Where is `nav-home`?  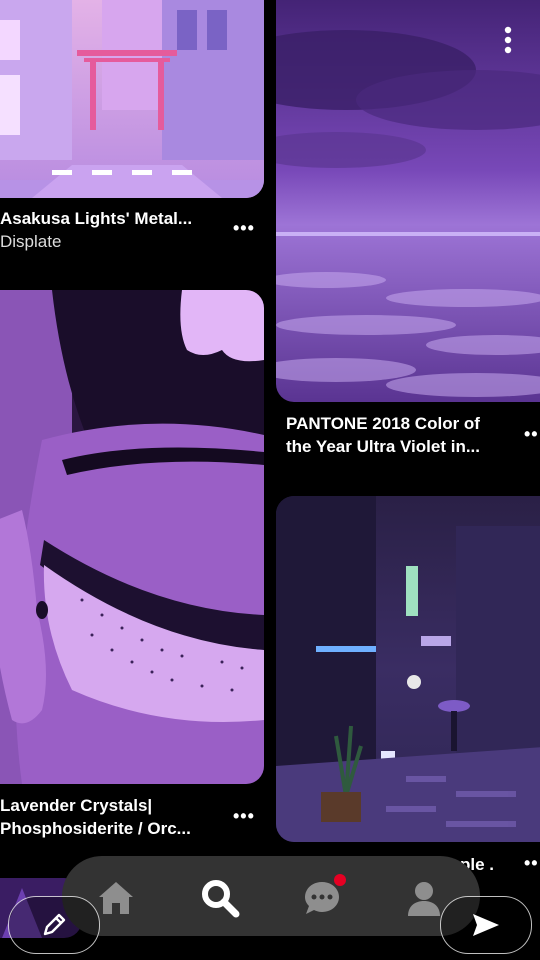
nav-home is located at coordinates (116, 898).